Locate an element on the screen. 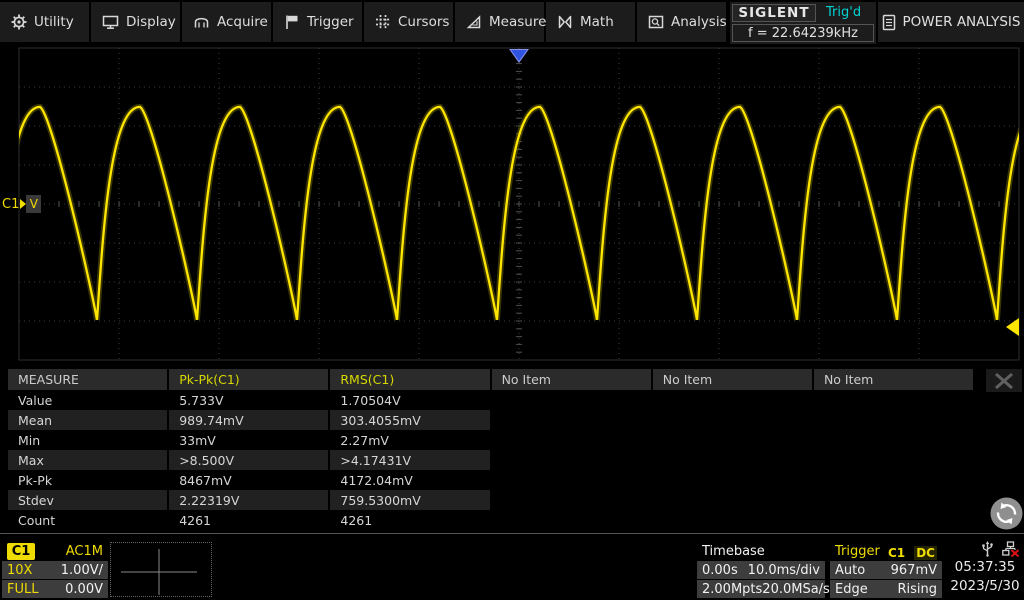 This screenshot has width=1024, height=600. row-value: 2.22319V is located at coordinates (249, 500).